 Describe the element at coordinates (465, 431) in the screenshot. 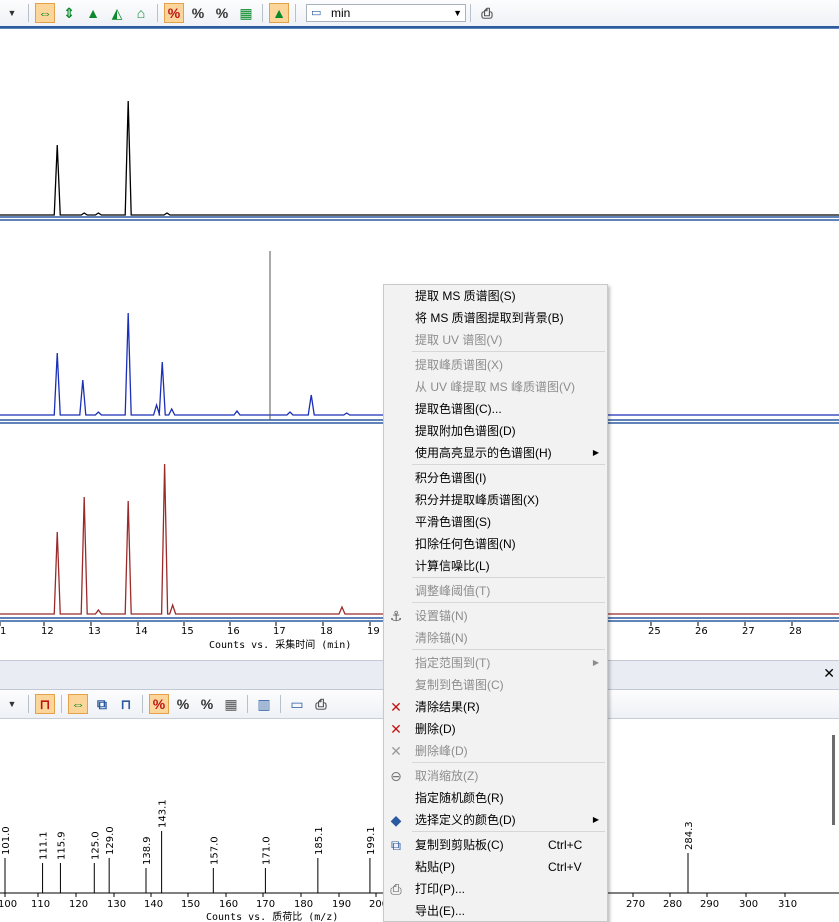

I see `menu-item-label: 提取附加色谱图(D)` at that location.